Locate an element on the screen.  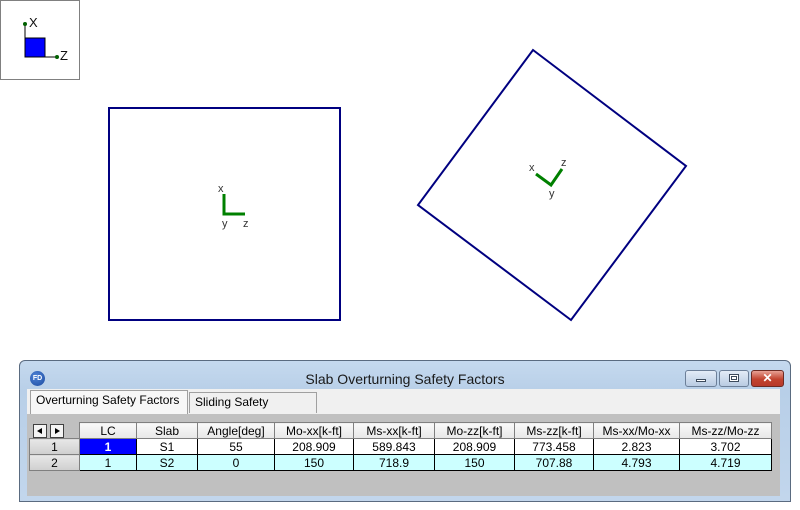
dialog-titlebar: FD Slab Overturning Safety Factors ✕ is located at coordinates (405, 375).